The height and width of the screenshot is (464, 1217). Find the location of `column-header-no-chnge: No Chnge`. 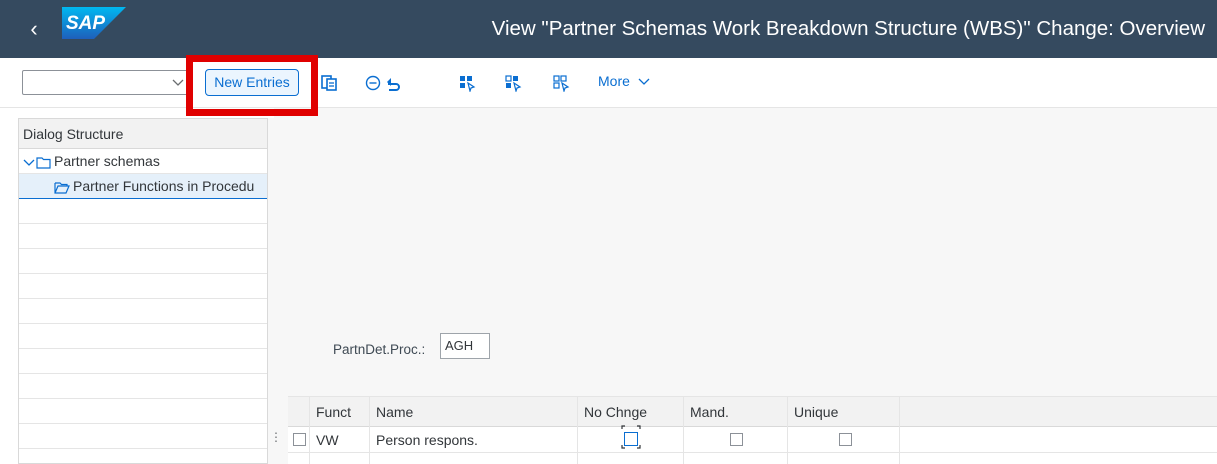

column-header-no-chnge: No Chnge is located at coordinates (631, 412).